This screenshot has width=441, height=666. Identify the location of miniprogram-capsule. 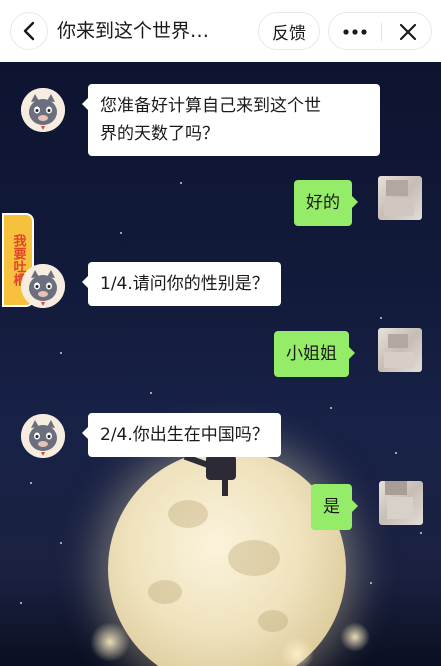
(380, 31).